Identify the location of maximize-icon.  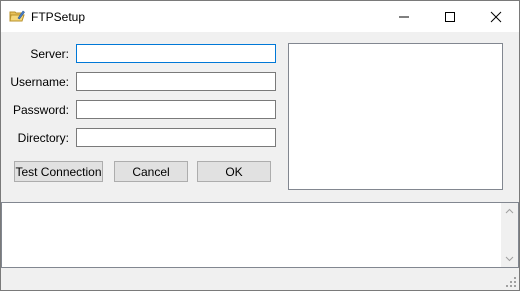
(450, 17).